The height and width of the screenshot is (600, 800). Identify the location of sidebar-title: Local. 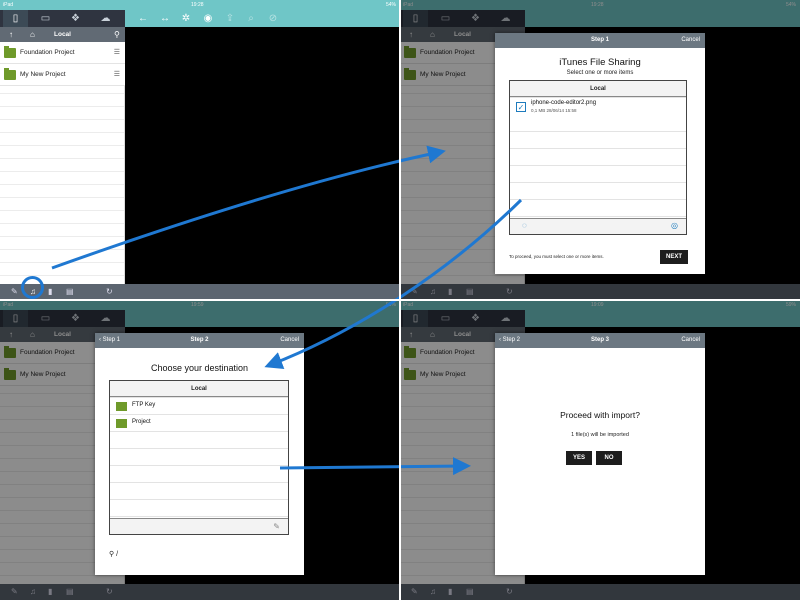
(62, 34).